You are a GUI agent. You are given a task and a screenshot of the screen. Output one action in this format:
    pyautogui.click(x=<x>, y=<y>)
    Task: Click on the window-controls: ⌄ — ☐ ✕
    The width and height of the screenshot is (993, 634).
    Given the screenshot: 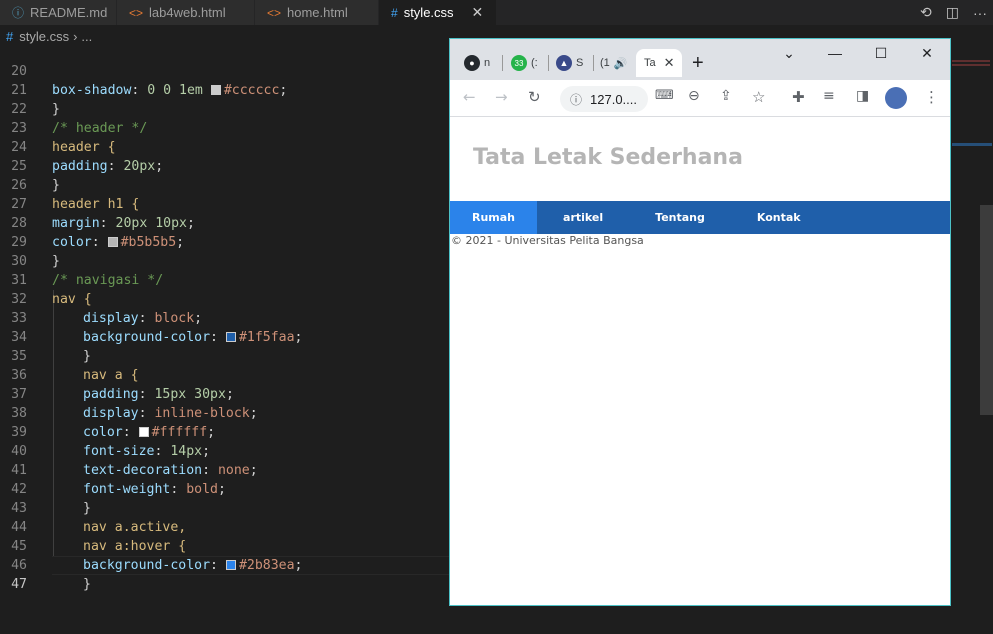 What is the action you would take?
    pyautogui.click(x=858, y=54)
    